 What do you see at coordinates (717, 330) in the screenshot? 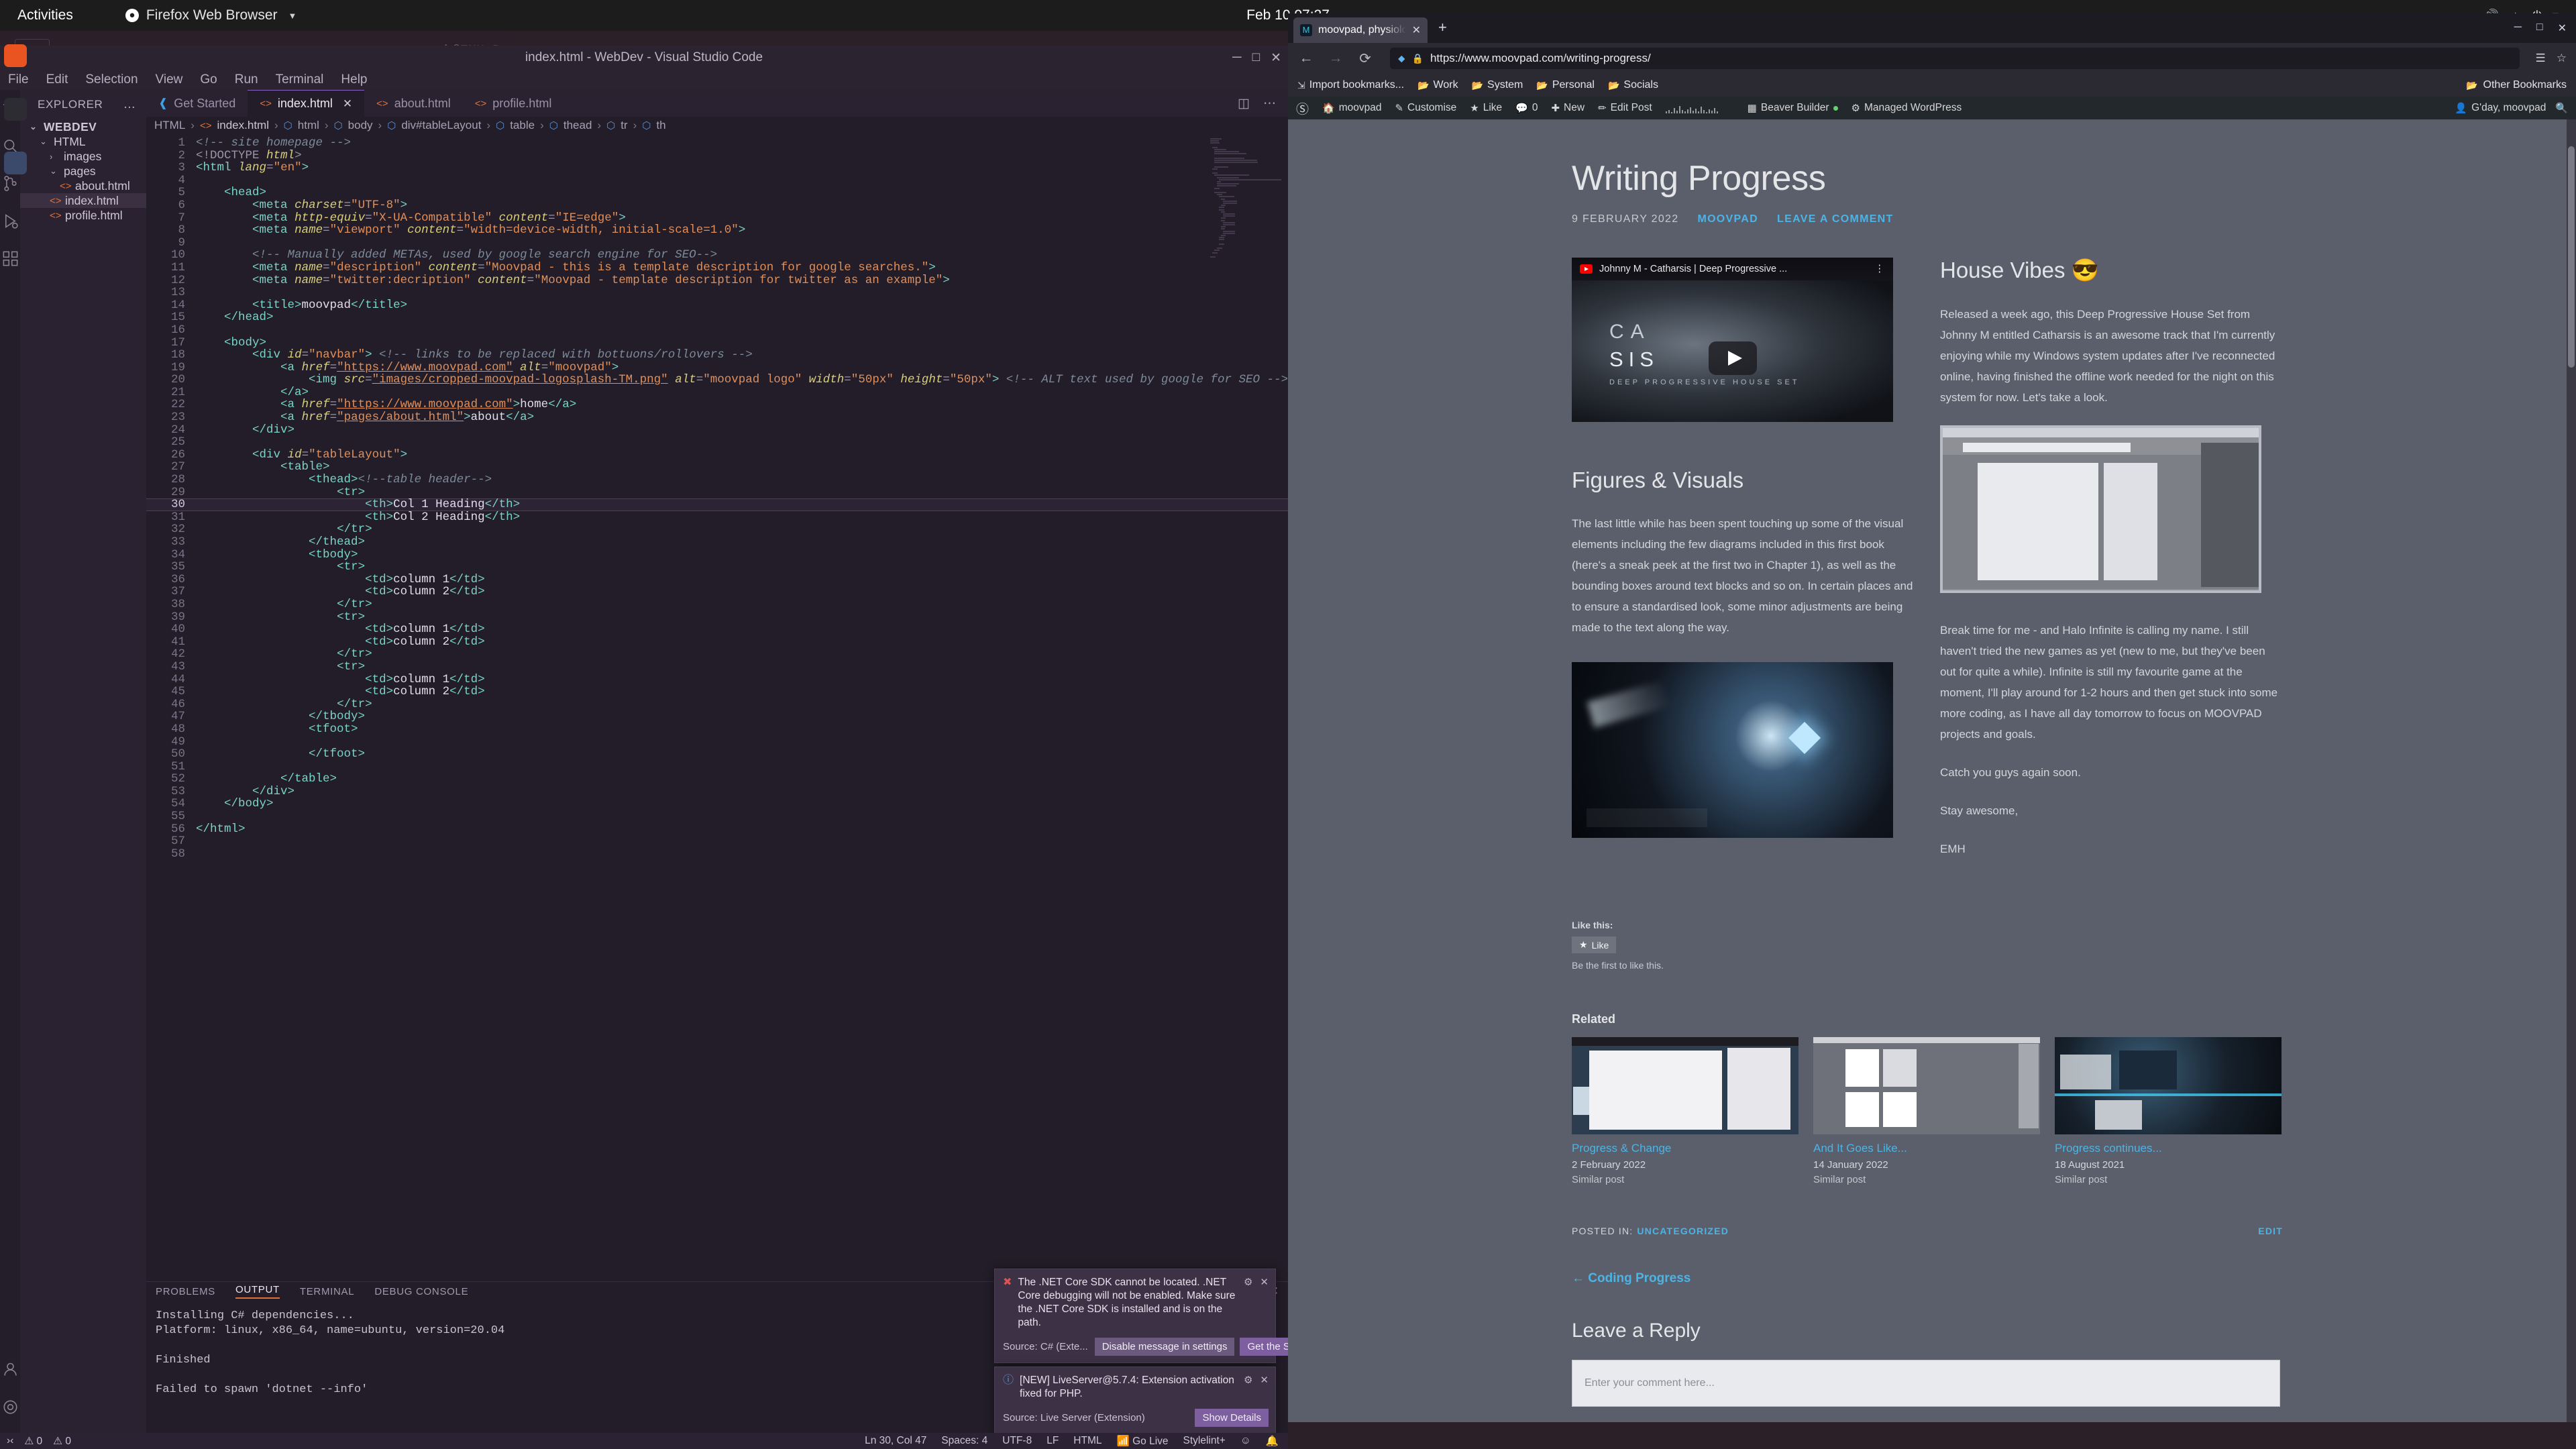
I see `code-line: 16` at bounding box center [717, 330].